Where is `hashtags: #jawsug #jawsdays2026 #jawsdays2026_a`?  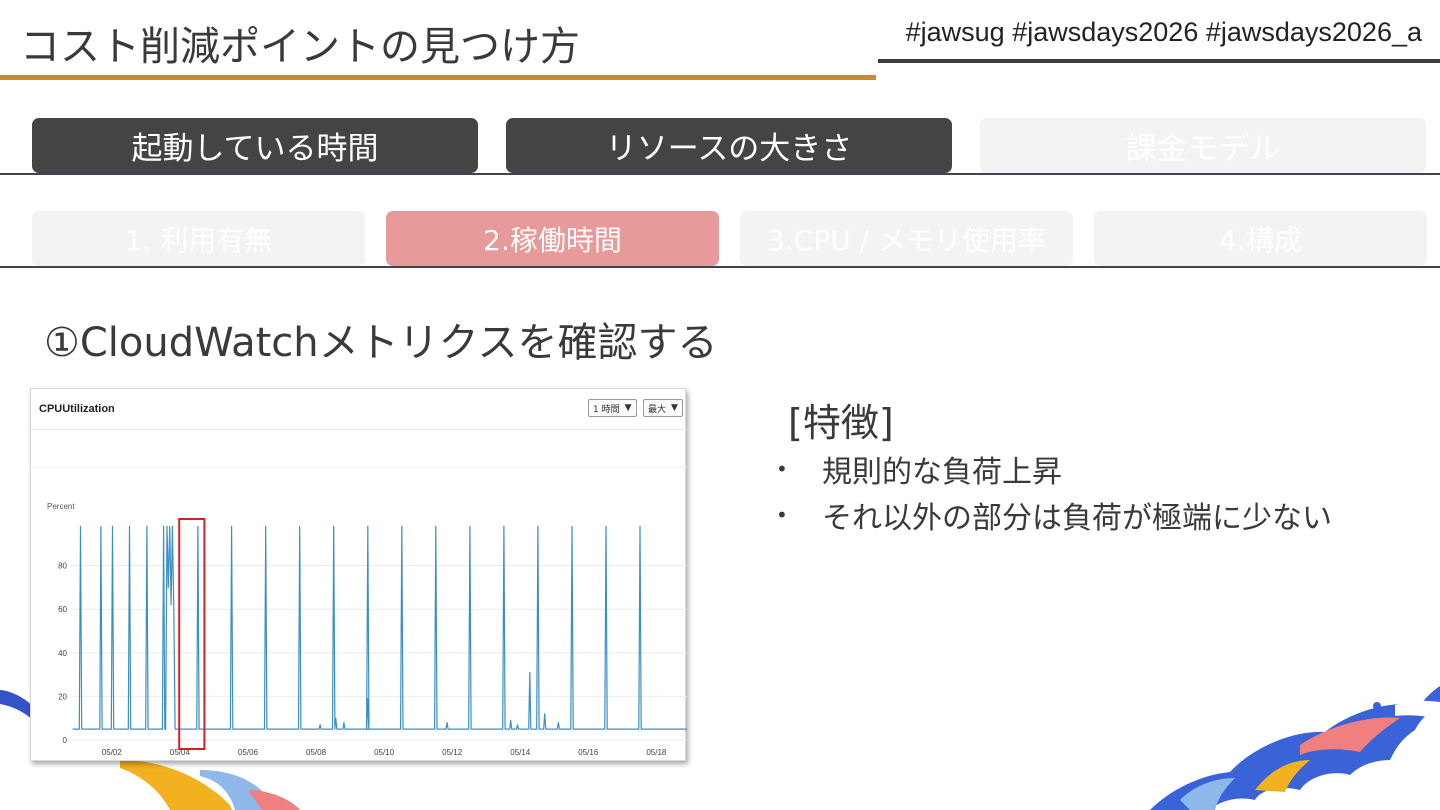
hashtags: #jawsug #jawsdays2026 #jawsdays2026_a is located at coordinates (1163, 32).